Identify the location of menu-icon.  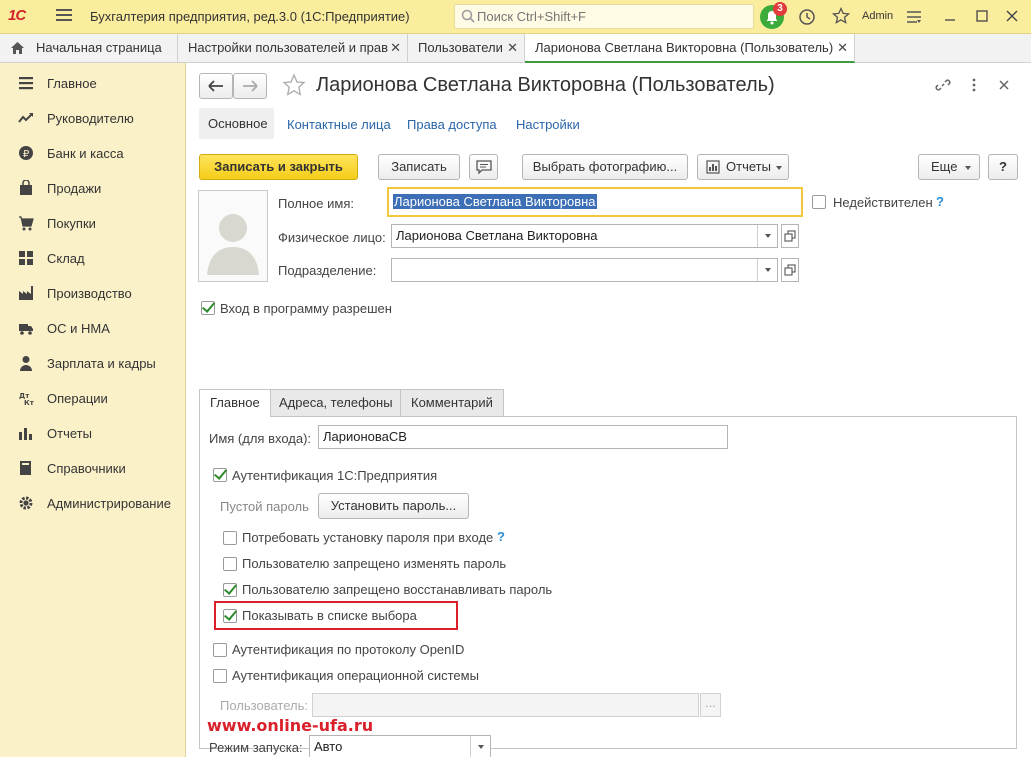
(26, 83).